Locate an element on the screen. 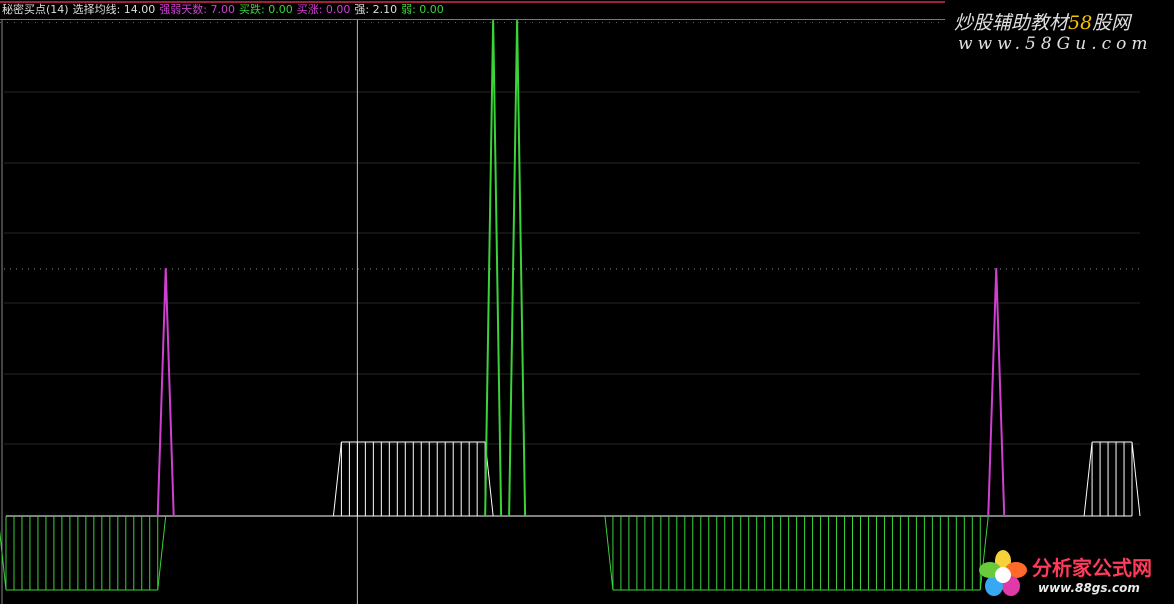  logo: 分析家公式网 www.88gs.com is located at coordinates (1074, 575).